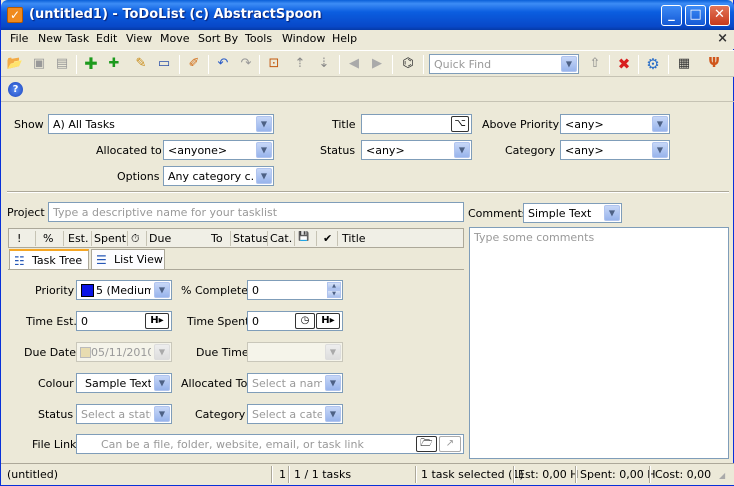  I want to click on time-est-unit-button: H▸, so click(157, 321).